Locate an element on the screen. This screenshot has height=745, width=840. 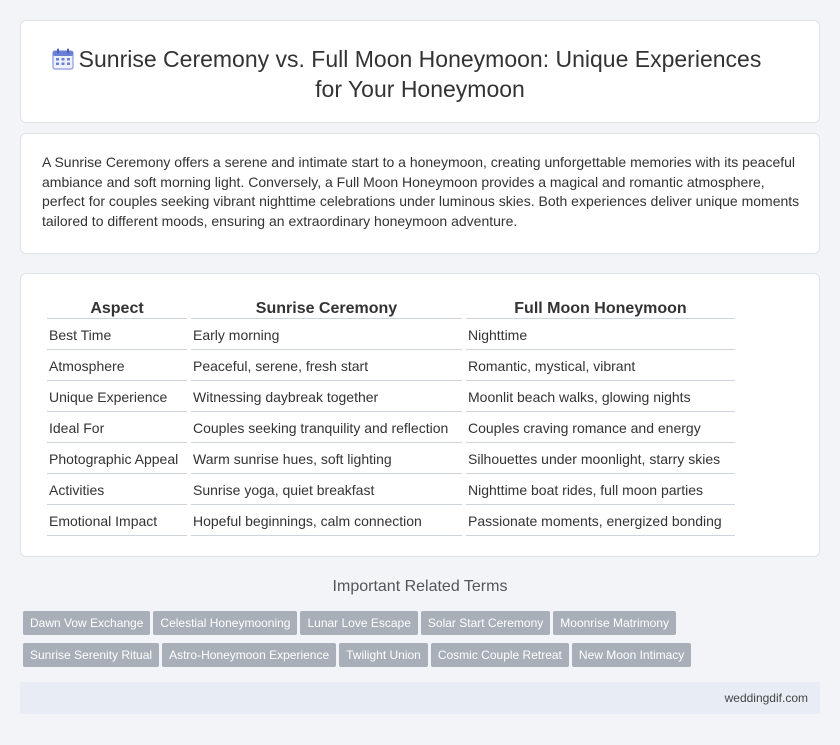
column-header: Sunrise Ceremony is located at coordinates (326, 308).